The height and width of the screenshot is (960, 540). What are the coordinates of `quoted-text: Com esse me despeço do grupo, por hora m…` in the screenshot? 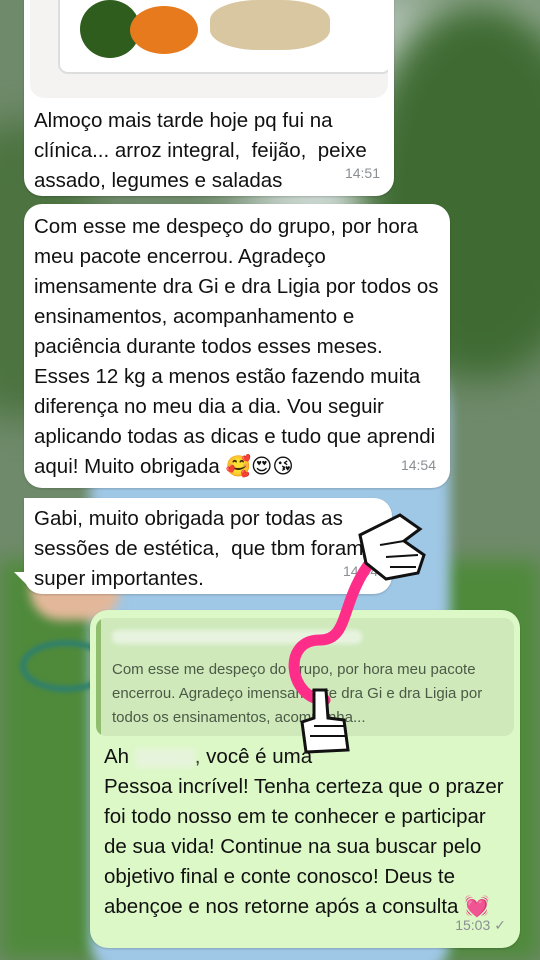 It's located at (297, 693).